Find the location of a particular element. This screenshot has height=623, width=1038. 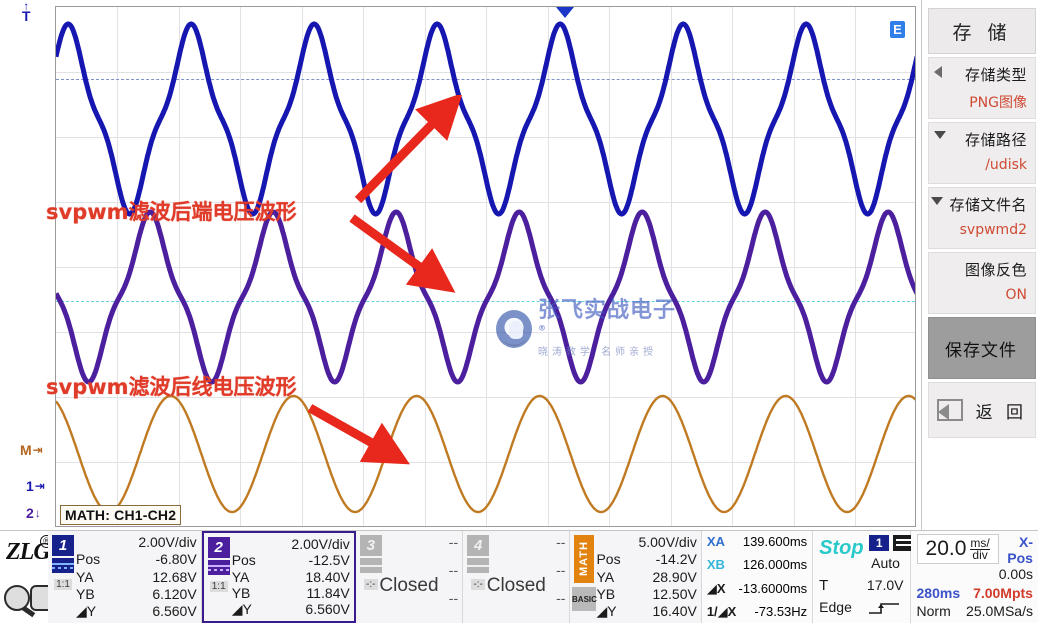

trigger-source-badge: 1 is located at coordinates (879, 543).